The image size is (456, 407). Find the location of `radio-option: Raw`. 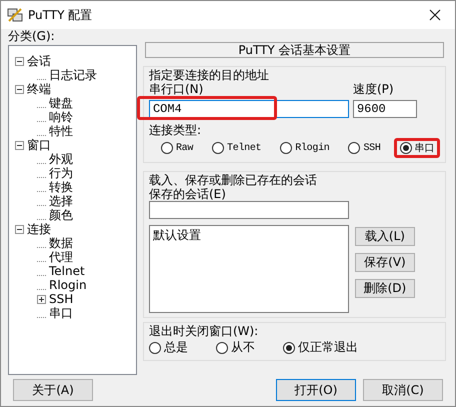

radio-option: Raw is located at coordinates (177, 148).